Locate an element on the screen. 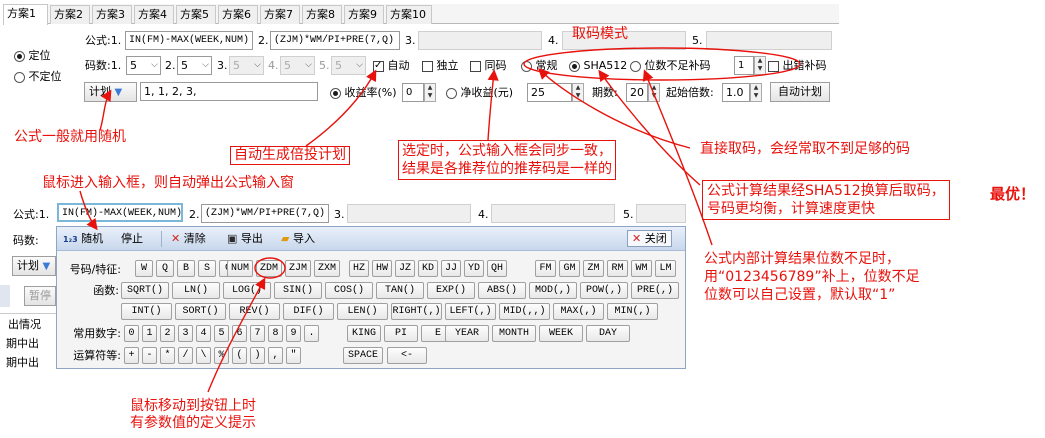 Image resolution: width=1045 pixels, height=438 pixels. annotation-mode-title: 取码模式 is located at coordinates (600, 34).